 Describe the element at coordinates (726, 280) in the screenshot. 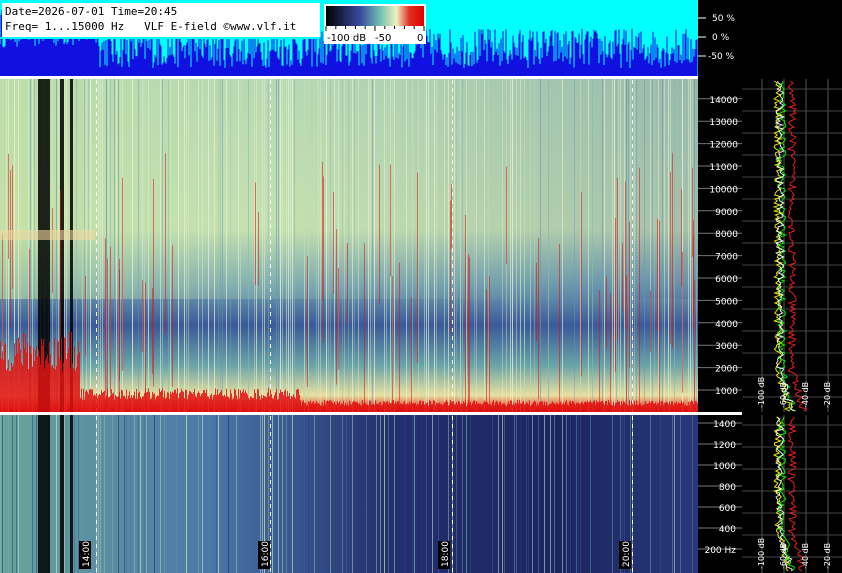

I see `freq-tick-label: 6000` at that location.